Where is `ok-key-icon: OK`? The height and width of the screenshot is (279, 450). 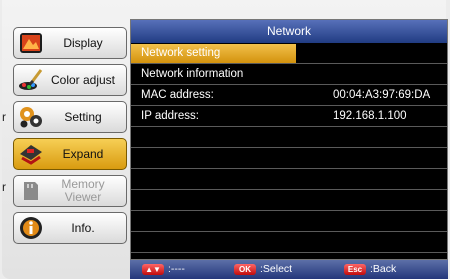 ok-key-icon: OK is located at coordinates (245, 269).